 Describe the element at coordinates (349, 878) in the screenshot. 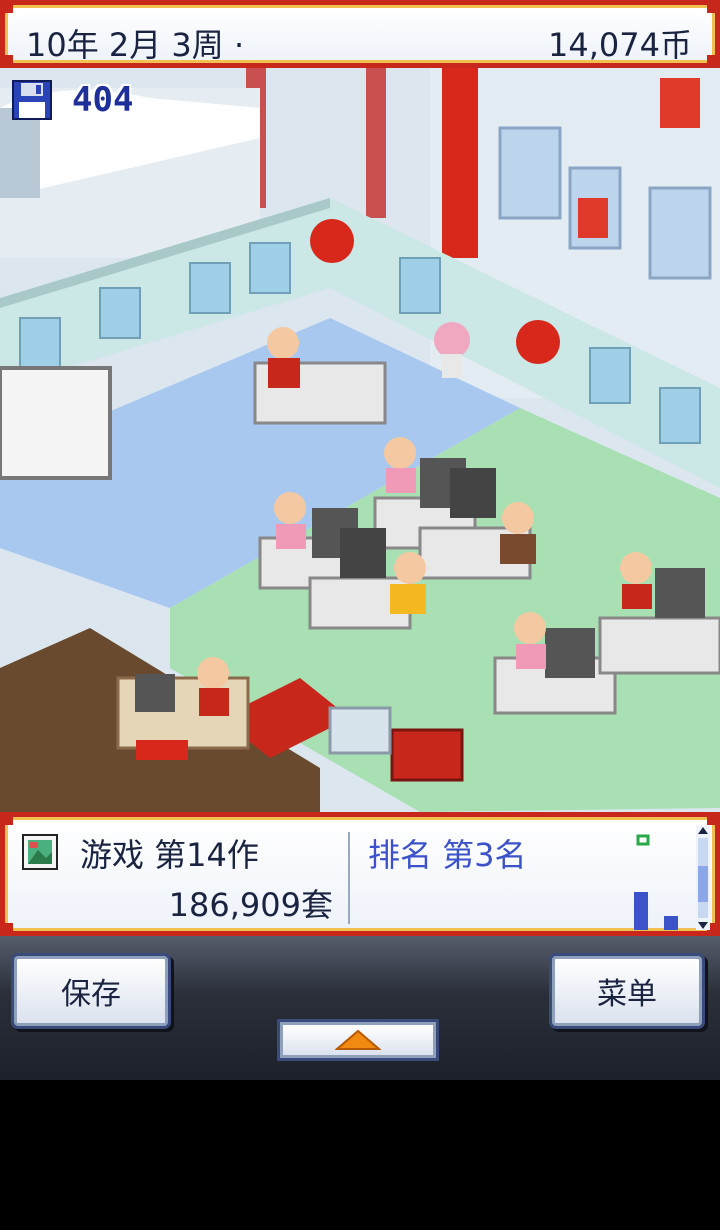

I see `panel-divider` at that location.